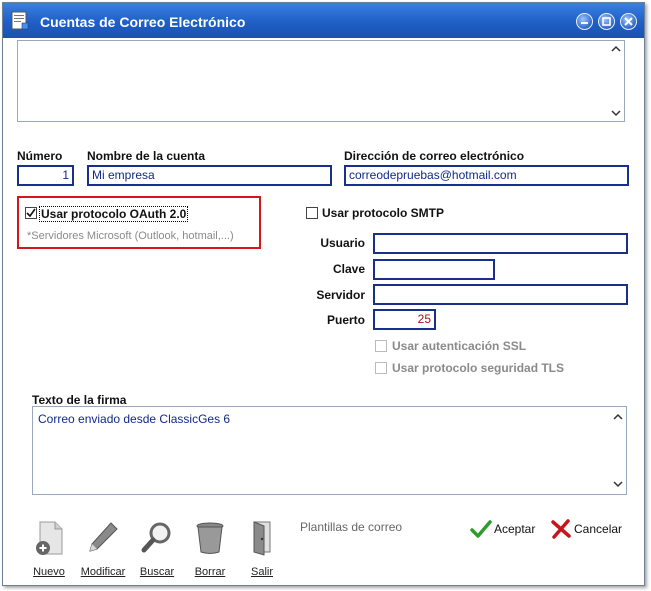  I want to click on minimize-icon, so click(584, 23).